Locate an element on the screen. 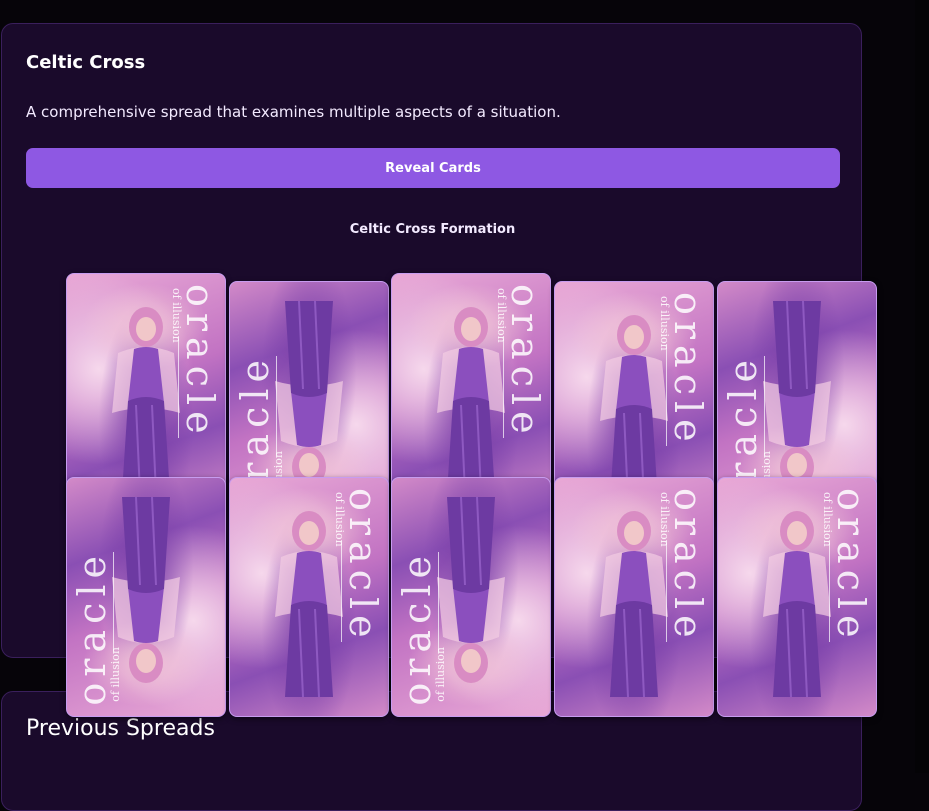 The image size is (929, 811). spread-title: Celtic Cross is located at coordinates (86, 62).